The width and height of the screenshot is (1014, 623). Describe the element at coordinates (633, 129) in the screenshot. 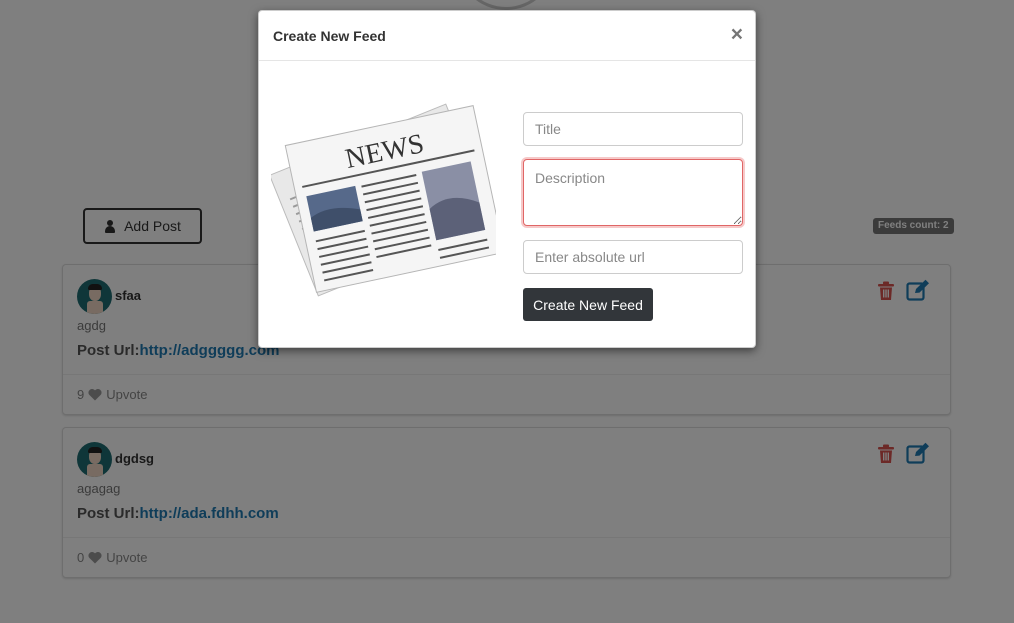

I see `title-input` at that location.